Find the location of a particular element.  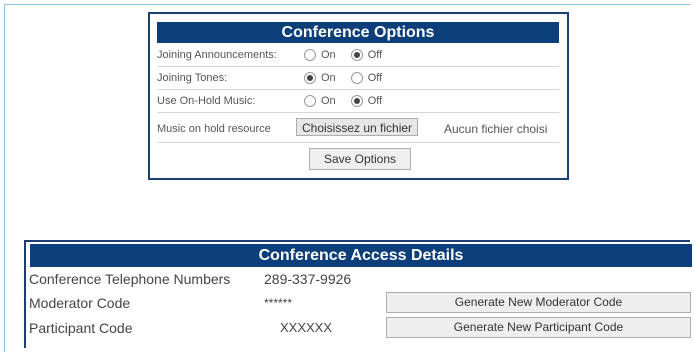

participant-code-value: XXXXXX is located at coordinates (306, 327).